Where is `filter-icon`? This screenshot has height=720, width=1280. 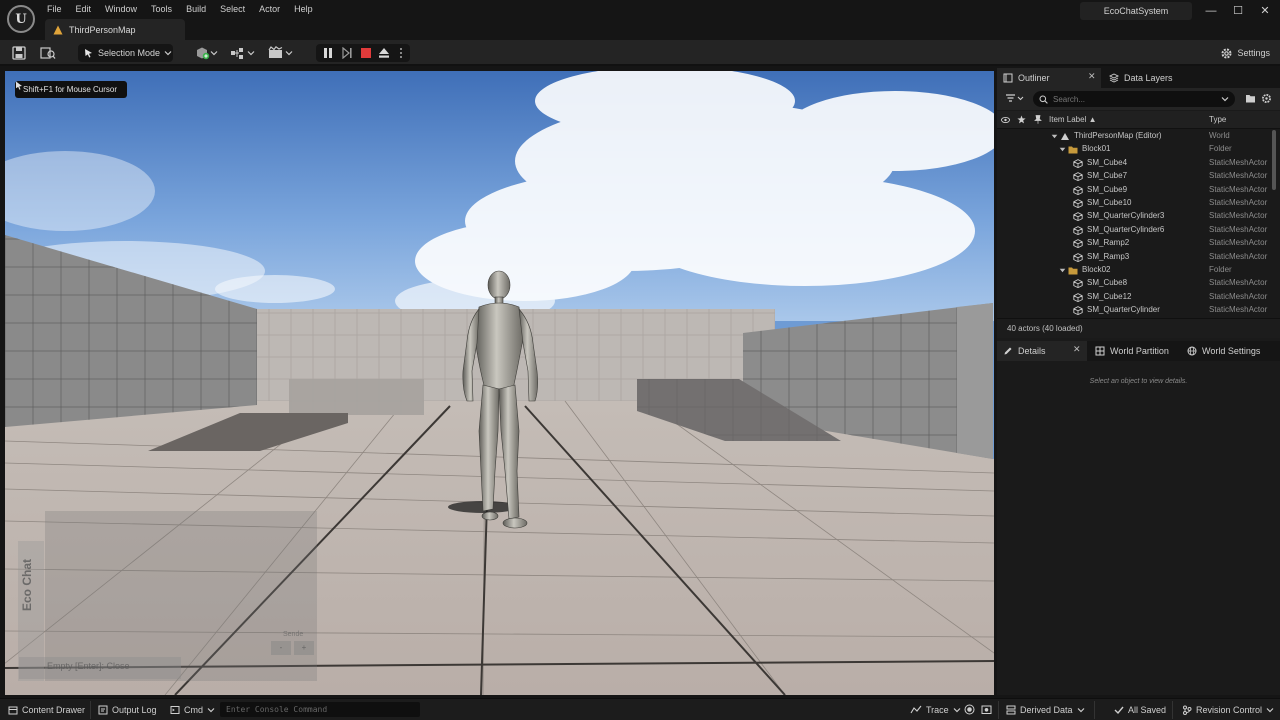
filter-icon is located at coordinates (1015, 99).